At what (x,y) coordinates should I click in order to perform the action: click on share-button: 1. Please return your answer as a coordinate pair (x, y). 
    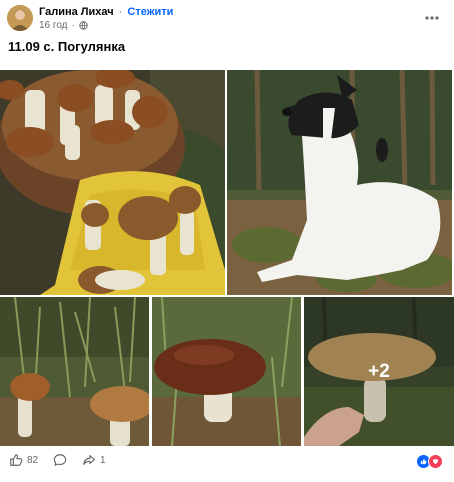
    Looking at the image, I should click on (94, 460).